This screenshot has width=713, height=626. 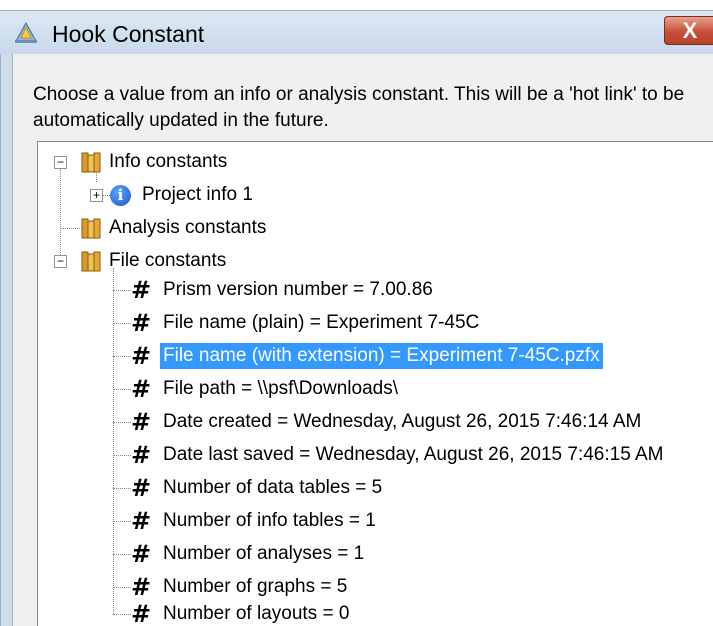 I want to click on close-icon: X, so click(x=690, y=30).